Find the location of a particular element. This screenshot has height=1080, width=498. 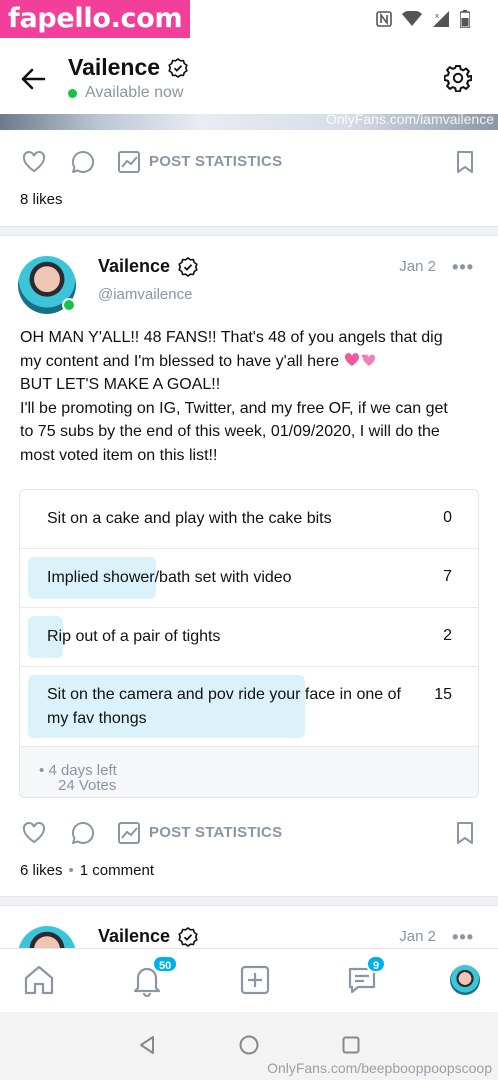

recents-square-icon is located at coordinates (351, 1045).